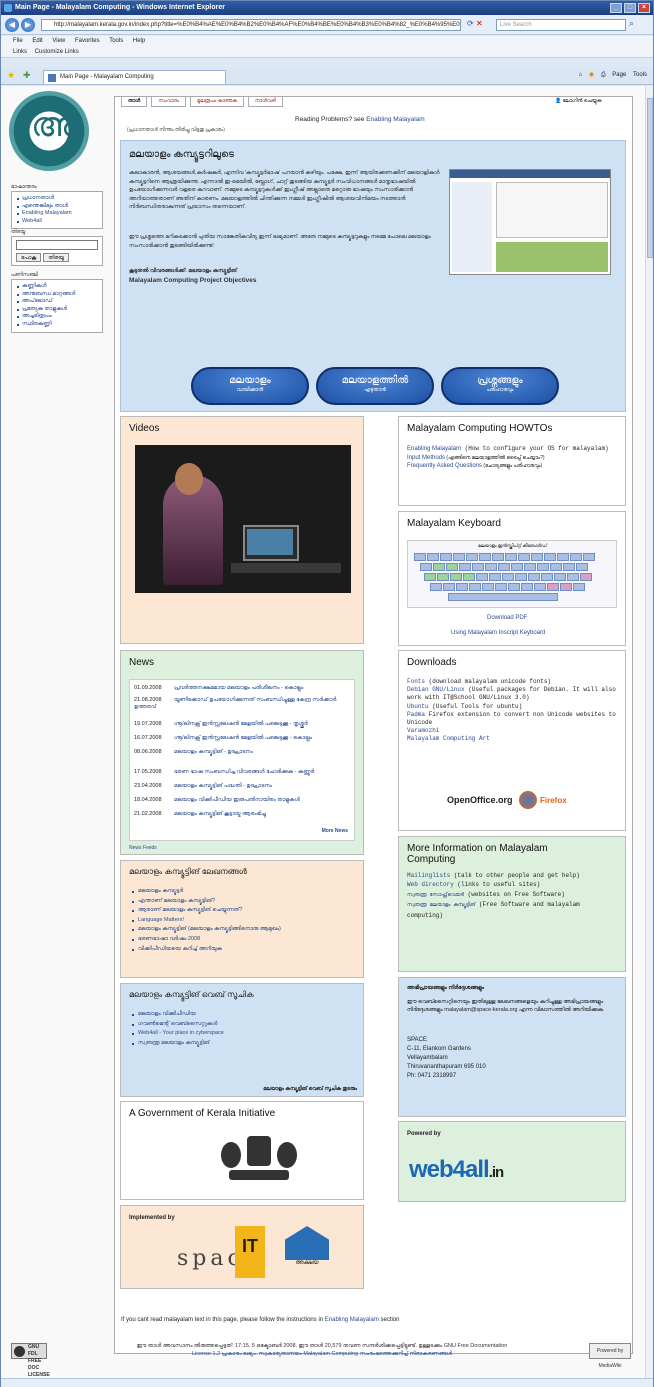 This screenshot has height=1387, width=654. I want to click on webdir-link: ഗവൺമെന്റ് വെബ്സൈറ്റുകൾ, so click(176, 1025).